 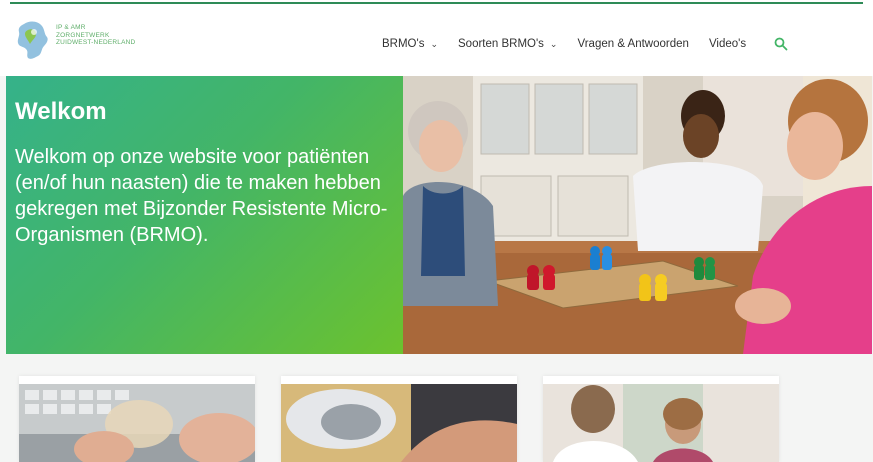 I want to click on nav-item-soorten-brmos: Soorten BRMO's ⌄, so click(x=507, y=44).